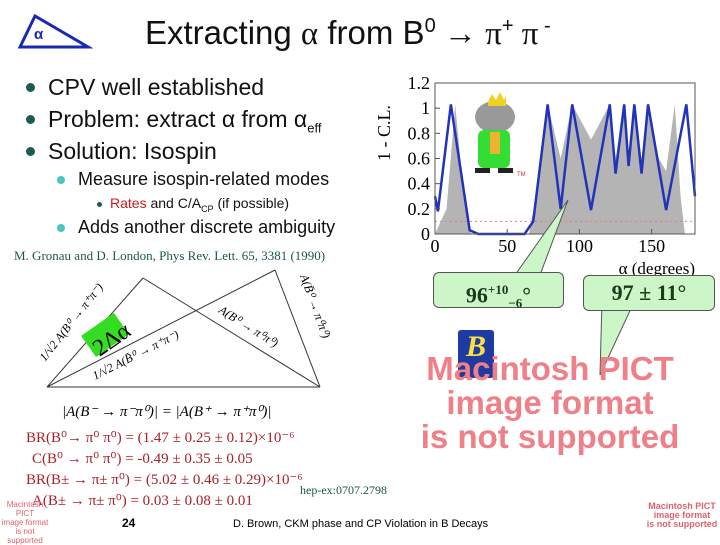 The width and height of the screenshot is (720, 545). What do you see at coordinates (156, 87) in the screenshot?
I see `bullet-1: CPV well established` at bounding box center [156, 87].